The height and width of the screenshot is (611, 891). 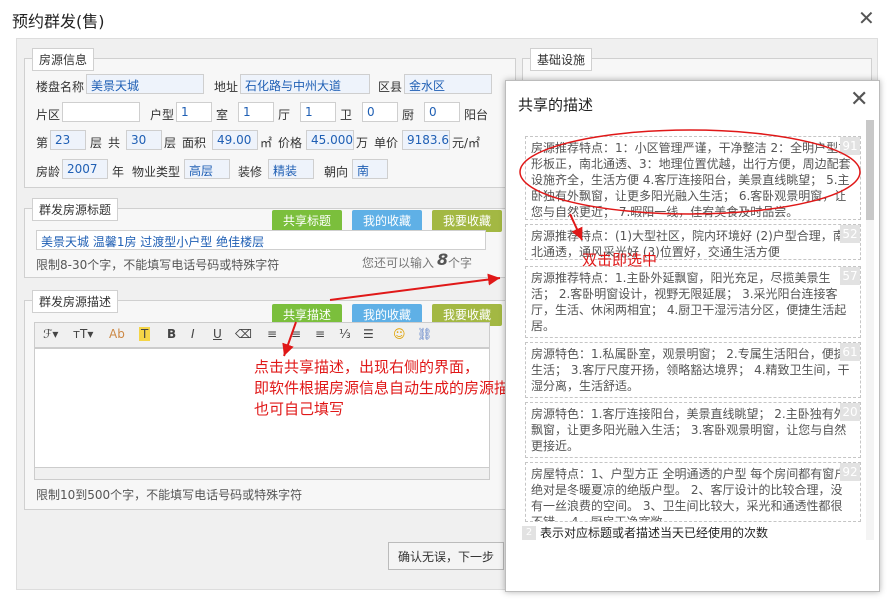 What do you see at coordinates (398, 263) in the screenshot?
I see `title-remaining-prefix: 您还可以输入` at bounding box center [398, 263].